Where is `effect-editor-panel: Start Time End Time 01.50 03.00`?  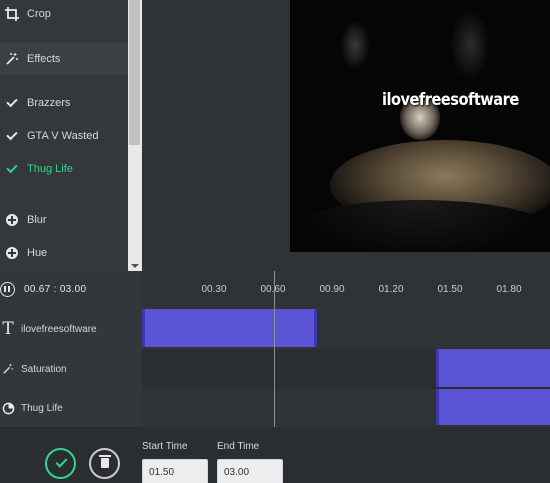
effect-editor-panel: Start Time End Time 01.50 03.00 is located at coordinates (275, 455).